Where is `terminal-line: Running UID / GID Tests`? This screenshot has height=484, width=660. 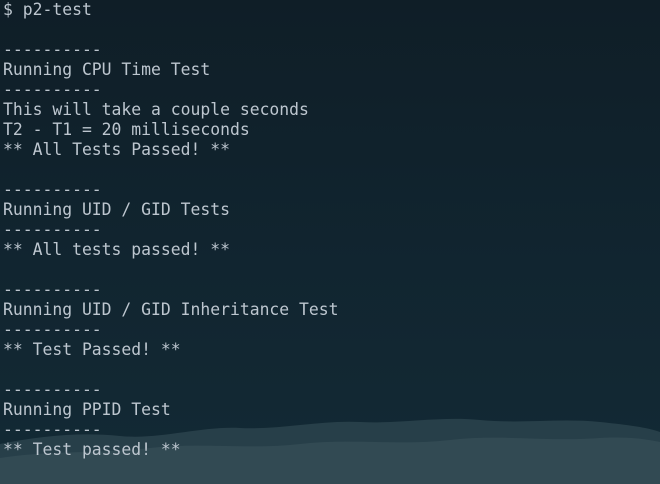
terminal-line: Running UID / GID Tests is located at coordinates (116, 209).